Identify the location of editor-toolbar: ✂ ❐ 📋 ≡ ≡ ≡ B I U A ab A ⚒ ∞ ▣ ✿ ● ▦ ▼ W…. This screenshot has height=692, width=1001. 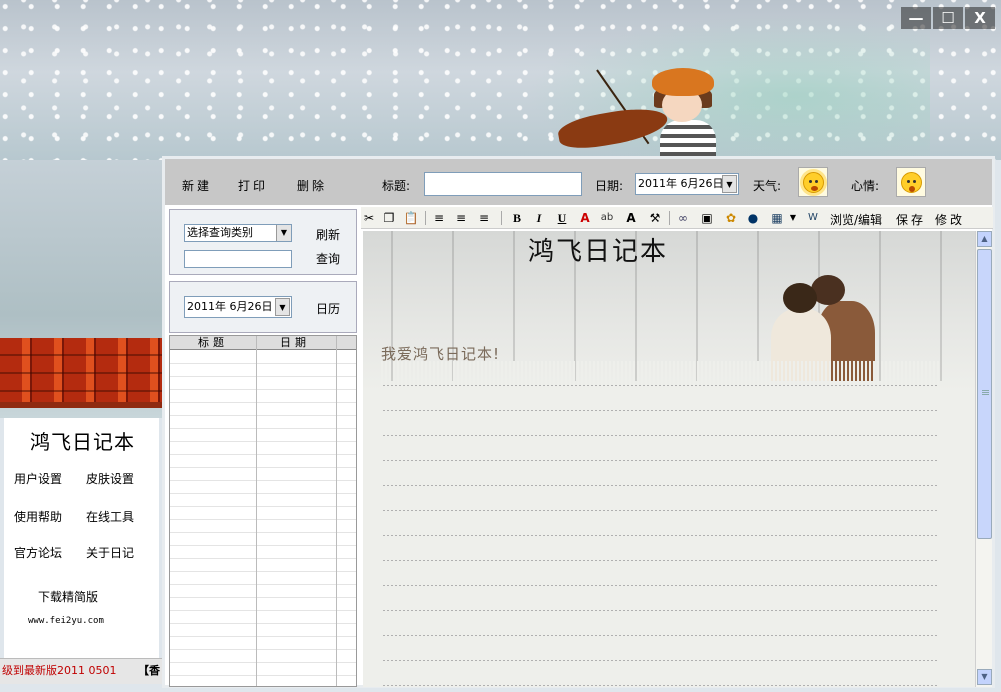
(677, 218).